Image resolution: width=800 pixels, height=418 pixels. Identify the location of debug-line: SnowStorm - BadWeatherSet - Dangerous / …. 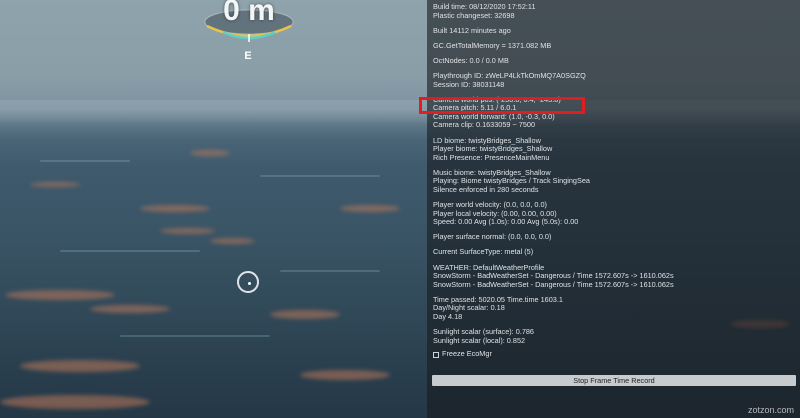
(553, 284).